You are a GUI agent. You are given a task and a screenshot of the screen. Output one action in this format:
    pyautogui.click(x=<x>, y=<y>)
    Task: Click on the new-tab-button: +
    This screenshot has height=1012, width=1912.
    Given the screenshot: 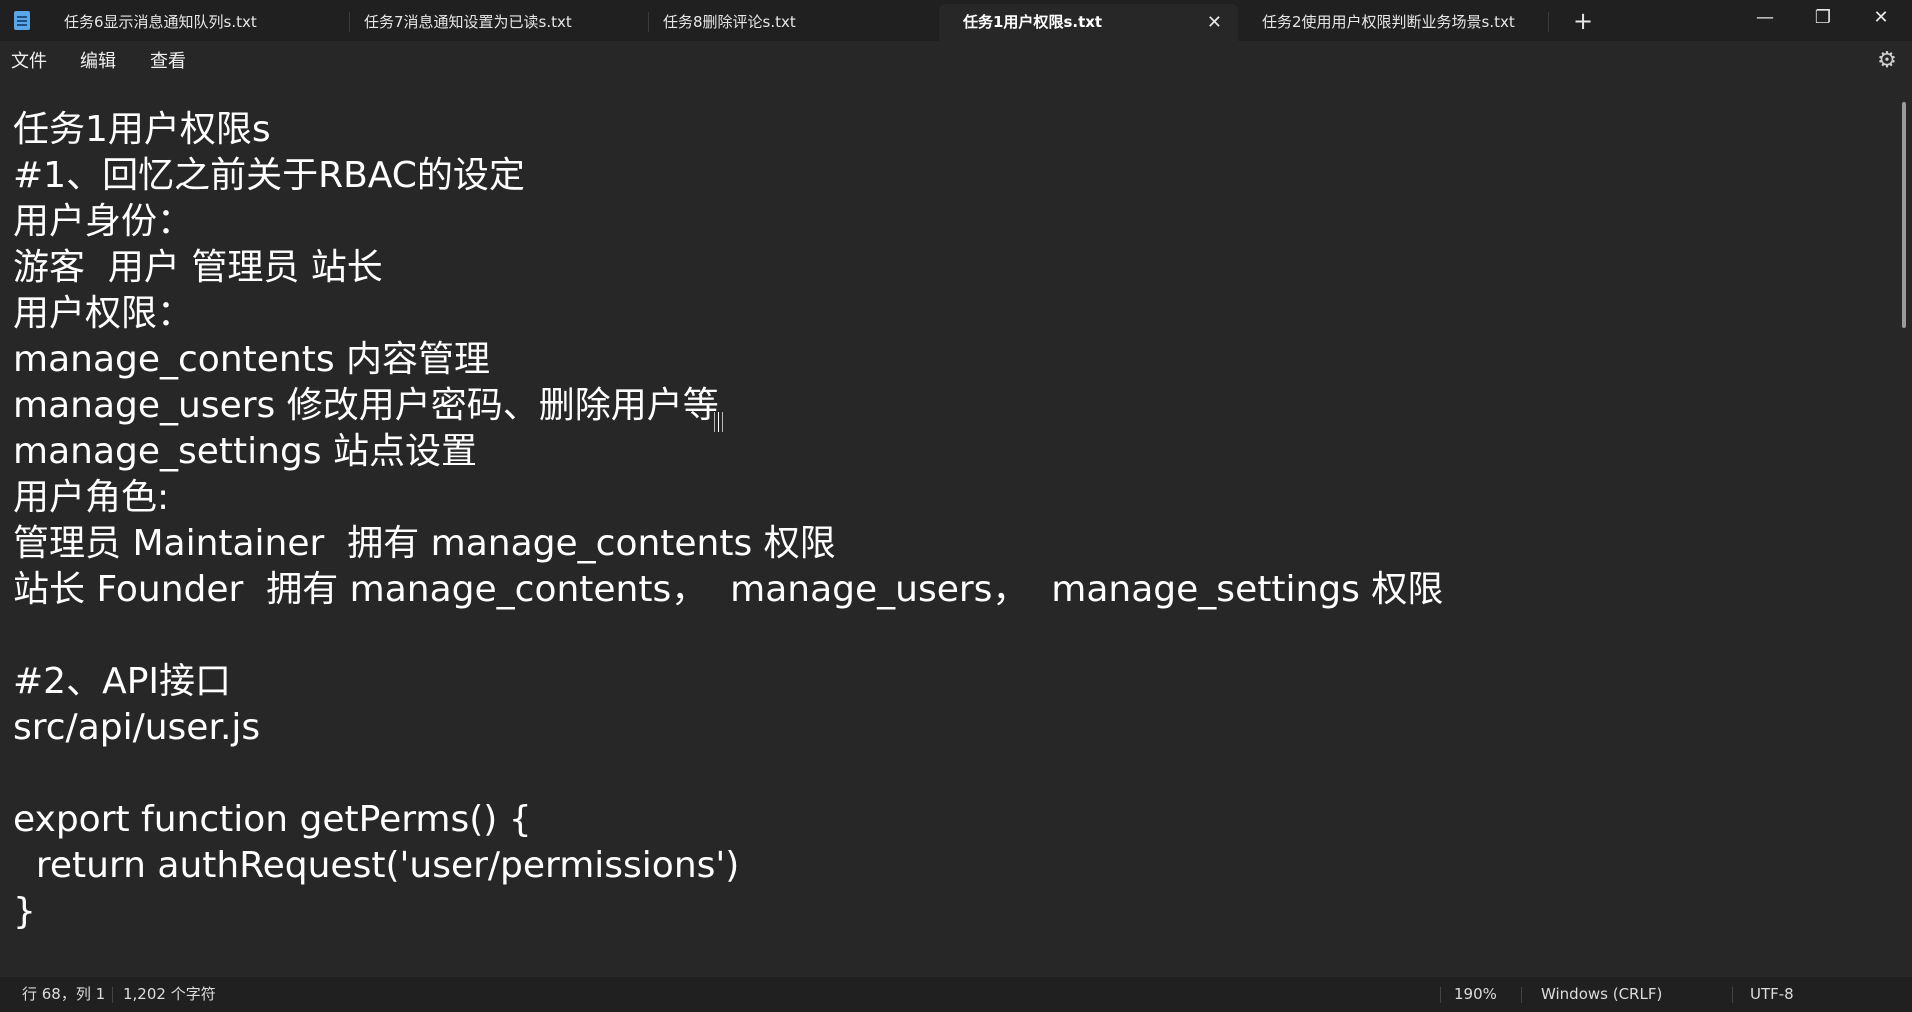 What is the action you would take?
    pyautogui.click(x=1583, y=21)
    